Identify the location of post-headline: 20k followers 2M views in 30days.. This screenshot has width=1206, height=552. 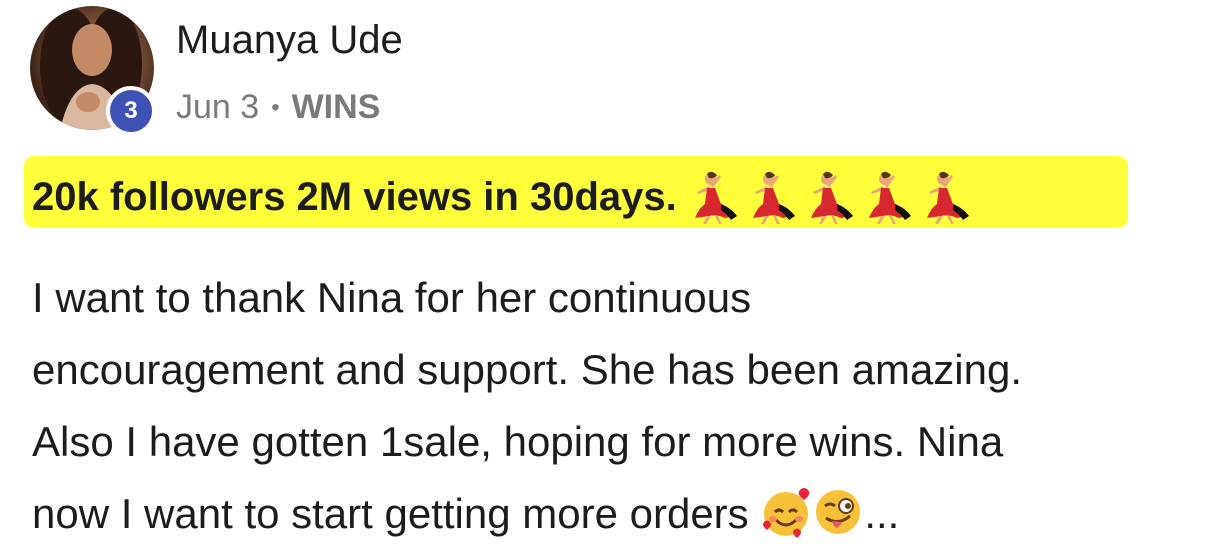
(501, 197).